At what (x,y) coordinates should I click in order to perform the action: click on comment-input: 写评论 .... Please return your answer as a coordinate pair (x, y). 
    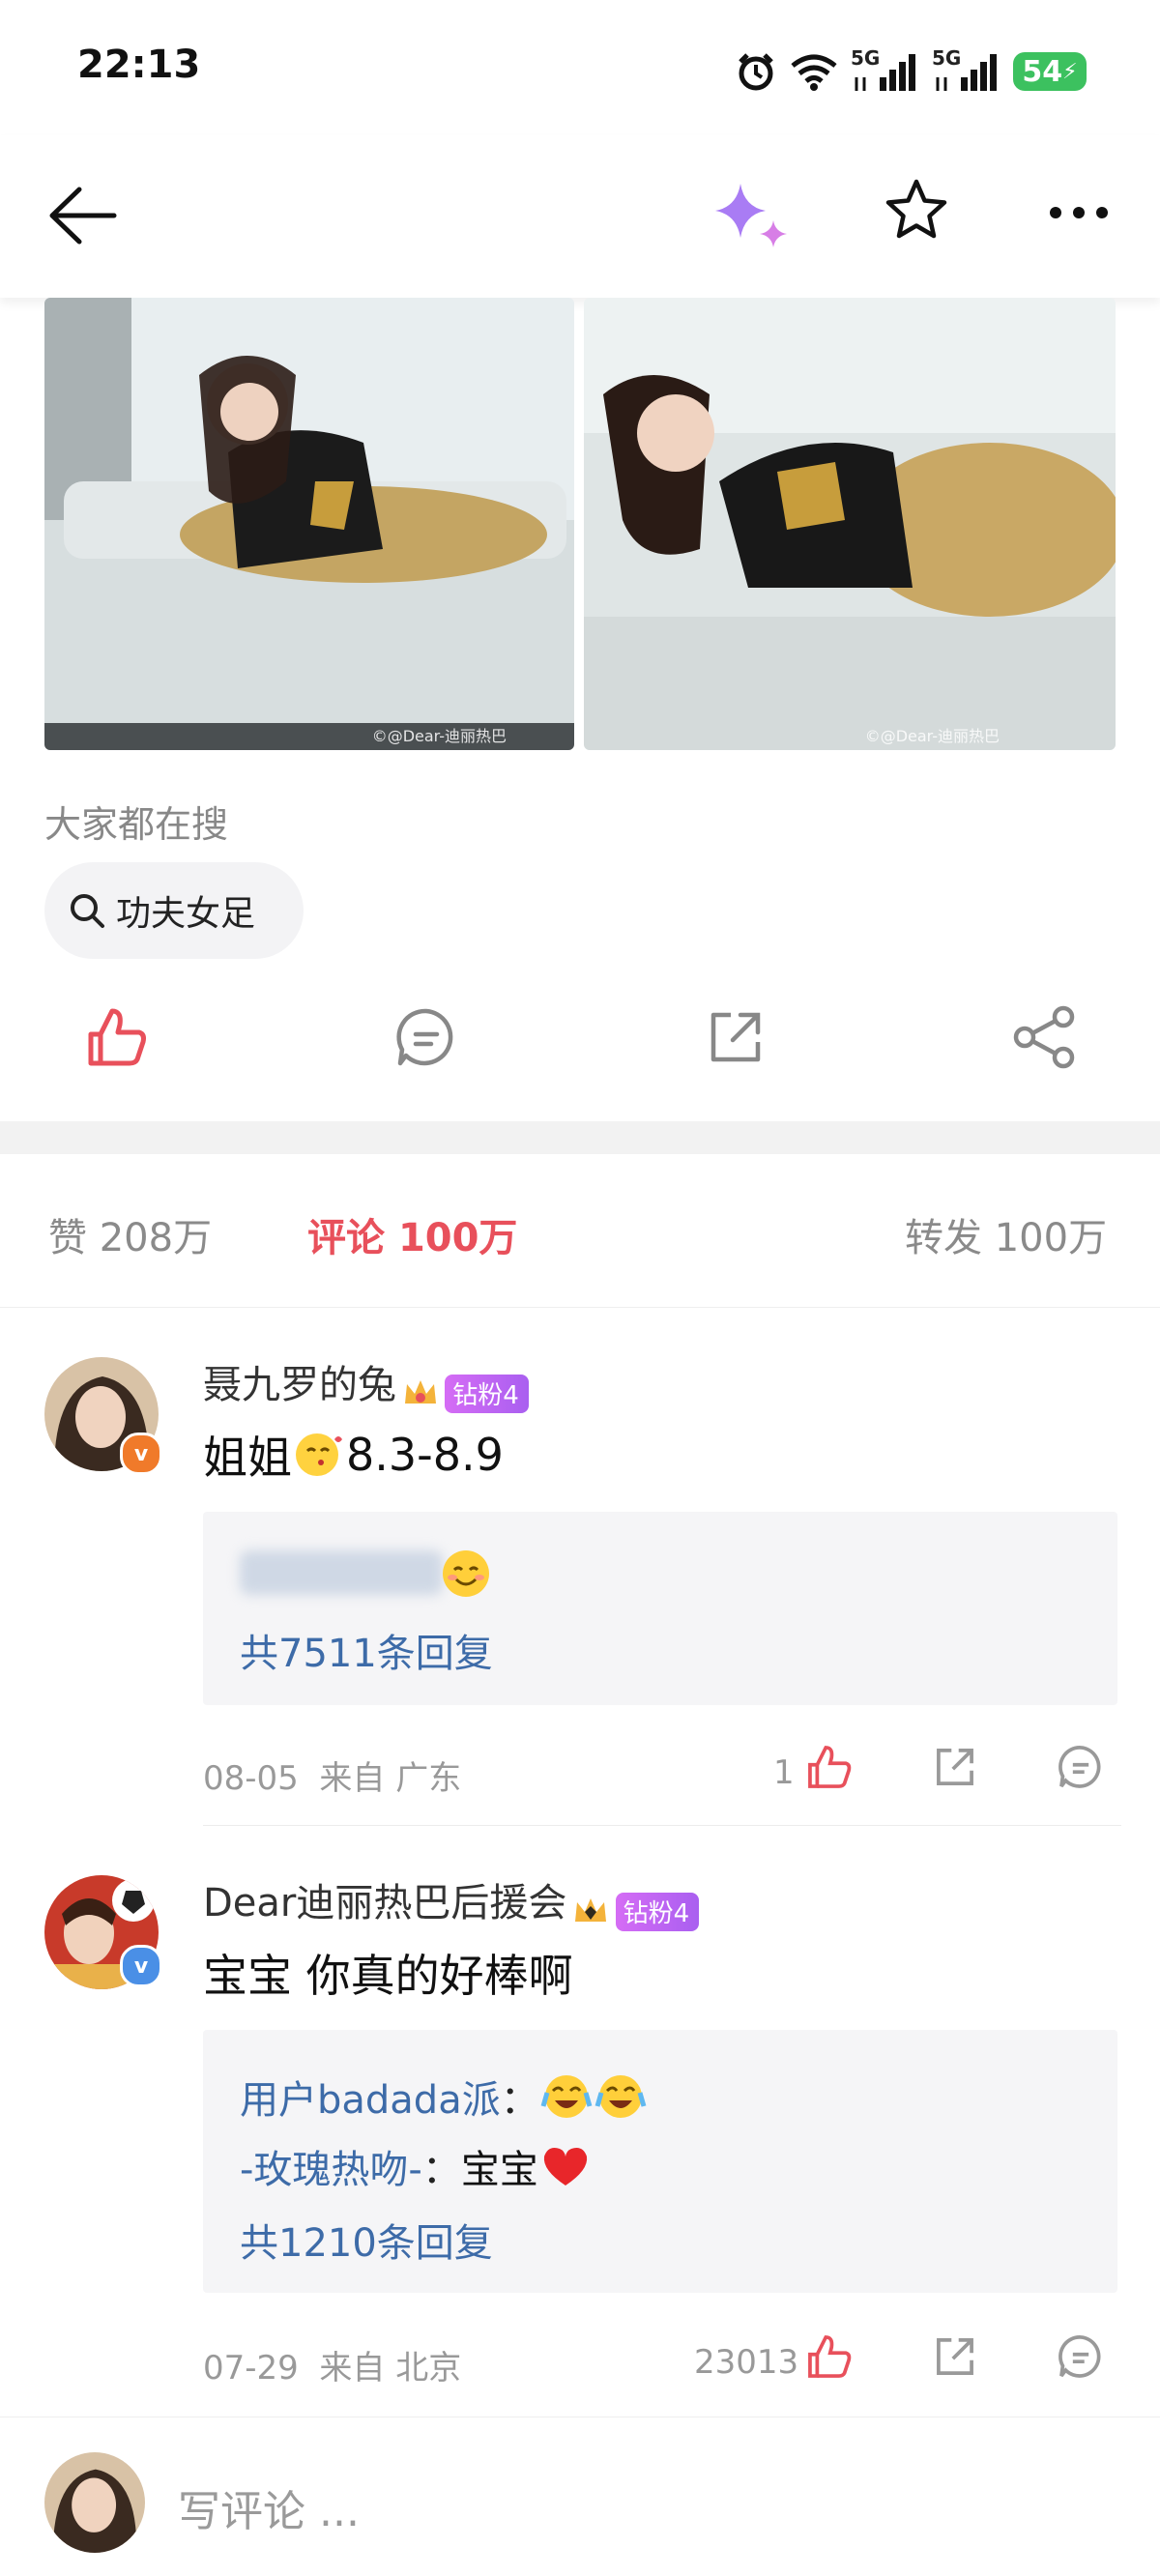
    Looking at the image, I should click on (269, 2507).